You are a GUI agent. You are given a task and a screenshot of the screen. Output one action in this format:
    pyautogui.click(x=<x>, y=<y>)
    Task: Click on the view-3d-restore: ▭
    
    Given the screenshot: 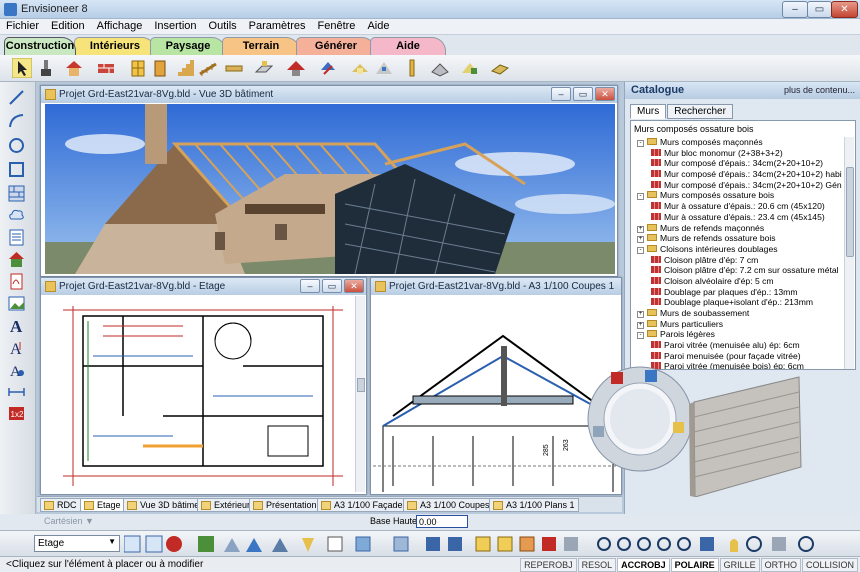 What is the action you would take?
    pyautogui.click(x=583, y=94)
    